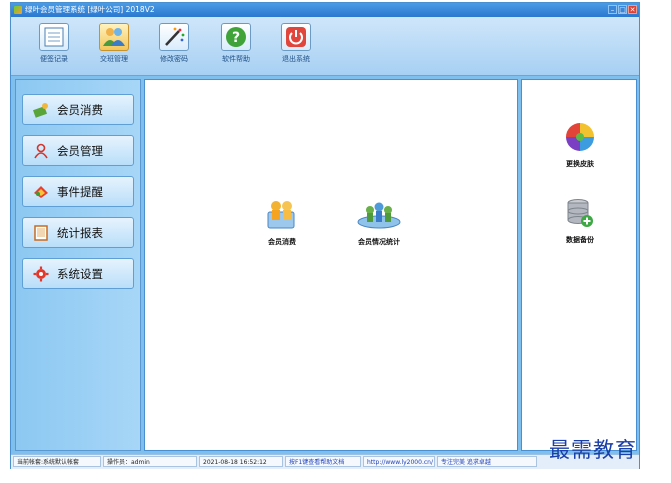  What do you see at coordinates (40, 110) in the screenshot?
I see `cash-icon` at bounding box center [40, 110].